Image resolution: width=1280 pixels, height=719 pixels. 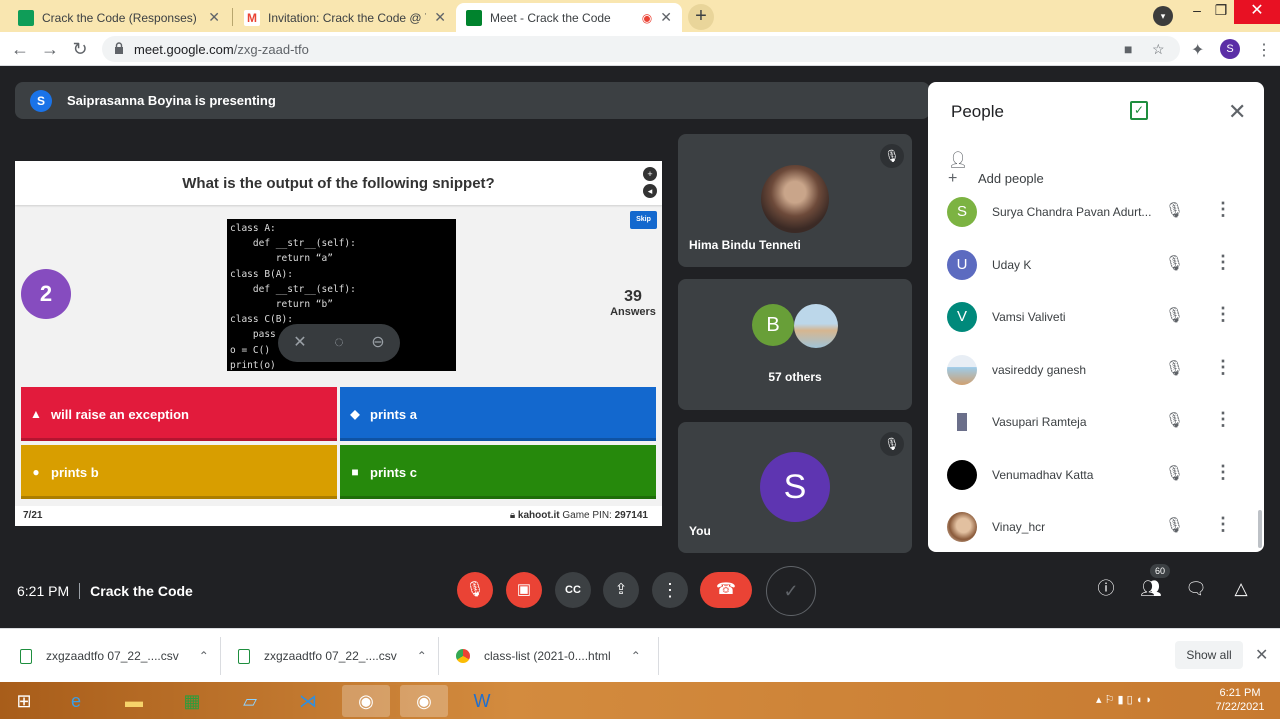 What do you see at coordinates (658, 656) in the screenshot?
I see `divider` at bounding box center [658, 656].